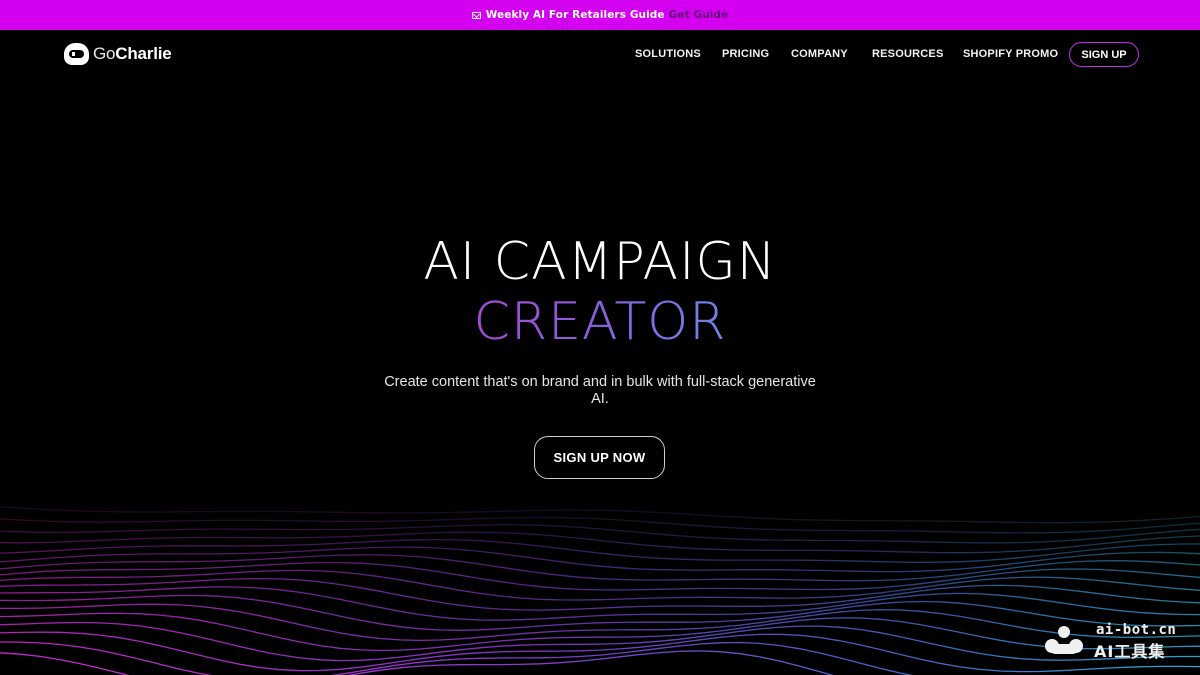 This screenshot has width=1200, height=675. Describe the element at coordinates (668, 54) in the screenshot. I see `nav-item-solutions: SOLUTIONS` at that location.